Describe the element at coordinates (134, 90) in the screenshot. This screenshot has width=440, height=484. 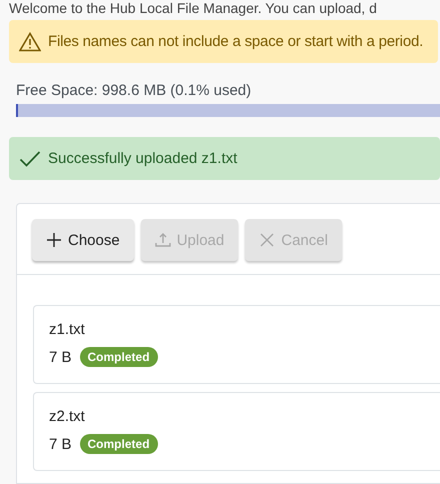
I see `free-space-label: Free Space: 998.6 MB (0.1% used)` at that location.